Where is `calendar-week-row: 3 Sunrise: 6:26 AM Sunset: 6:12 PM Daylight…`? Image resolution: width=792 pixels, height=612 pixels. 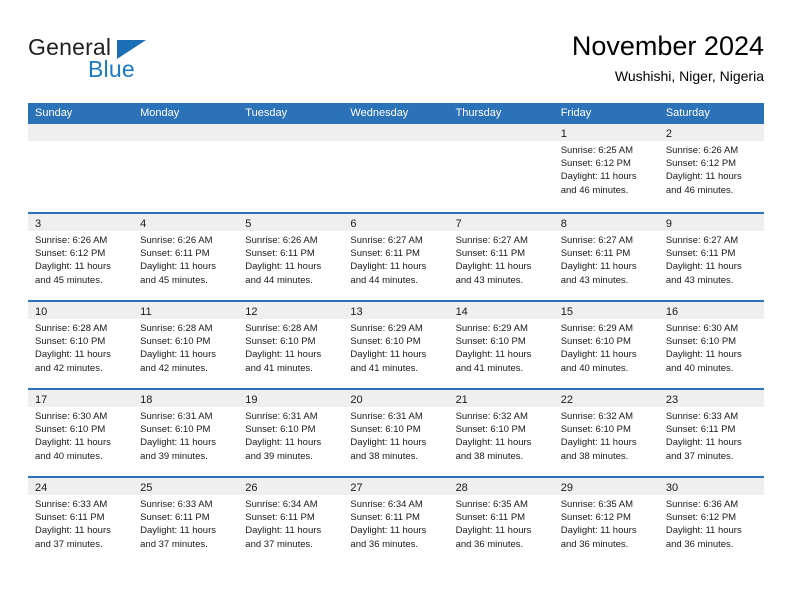 calendar-week-row: 3 Sunrise: 6:26 AM Sunset: 6:12 PM Daylight… is located at coordinates (396, 256).